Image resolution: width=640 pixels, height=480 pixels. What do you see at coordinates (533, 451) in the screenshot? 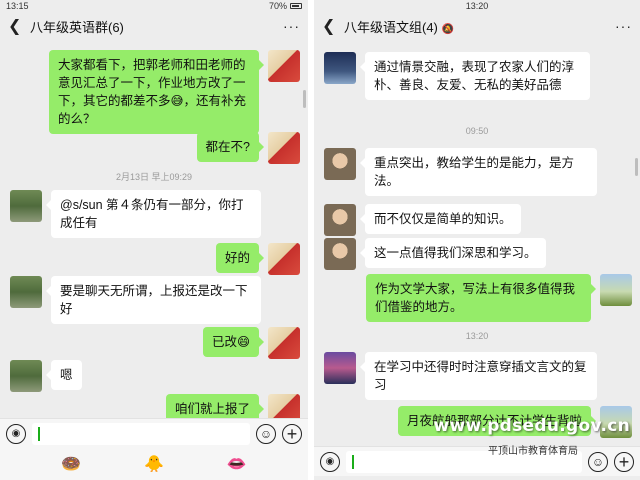
I see `watermark-org: 平顶山市教育体育局` at bounding box center [533, 451].